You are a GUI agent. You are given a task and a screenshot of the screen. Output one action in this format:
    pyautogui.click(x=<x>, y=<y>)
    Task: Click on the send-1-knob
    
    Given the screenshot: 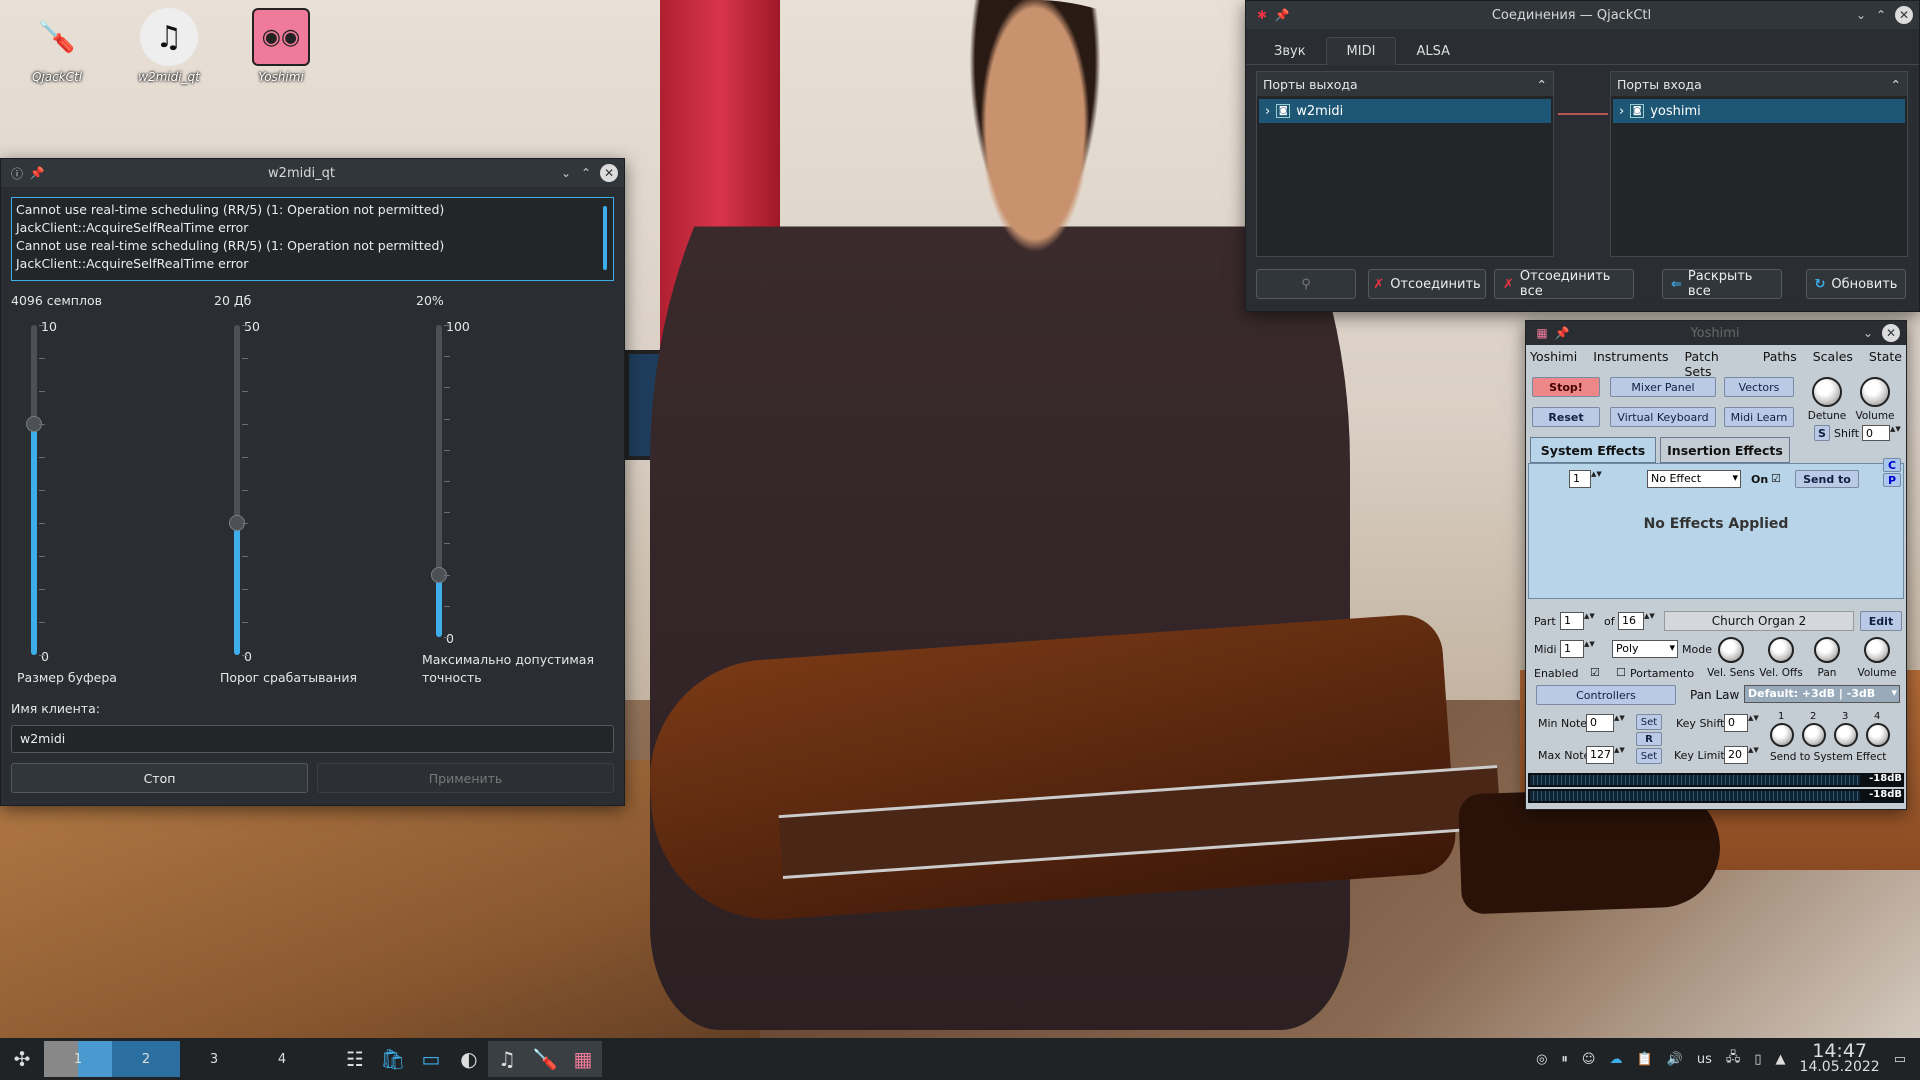 What is the action you would take?
    pyautogui.click(x=1782, y=735)
    